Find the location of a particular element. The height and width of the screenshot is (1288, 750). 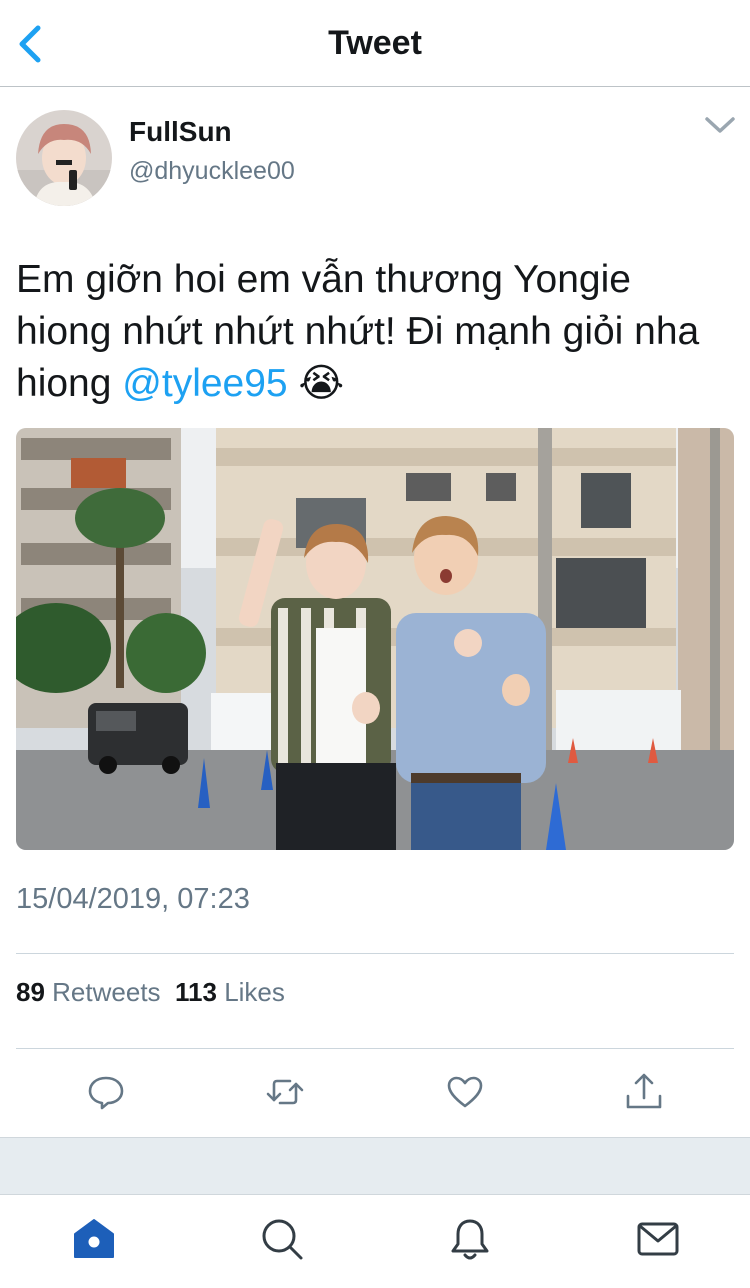

search-icon is located at coordinates (282, 1239).